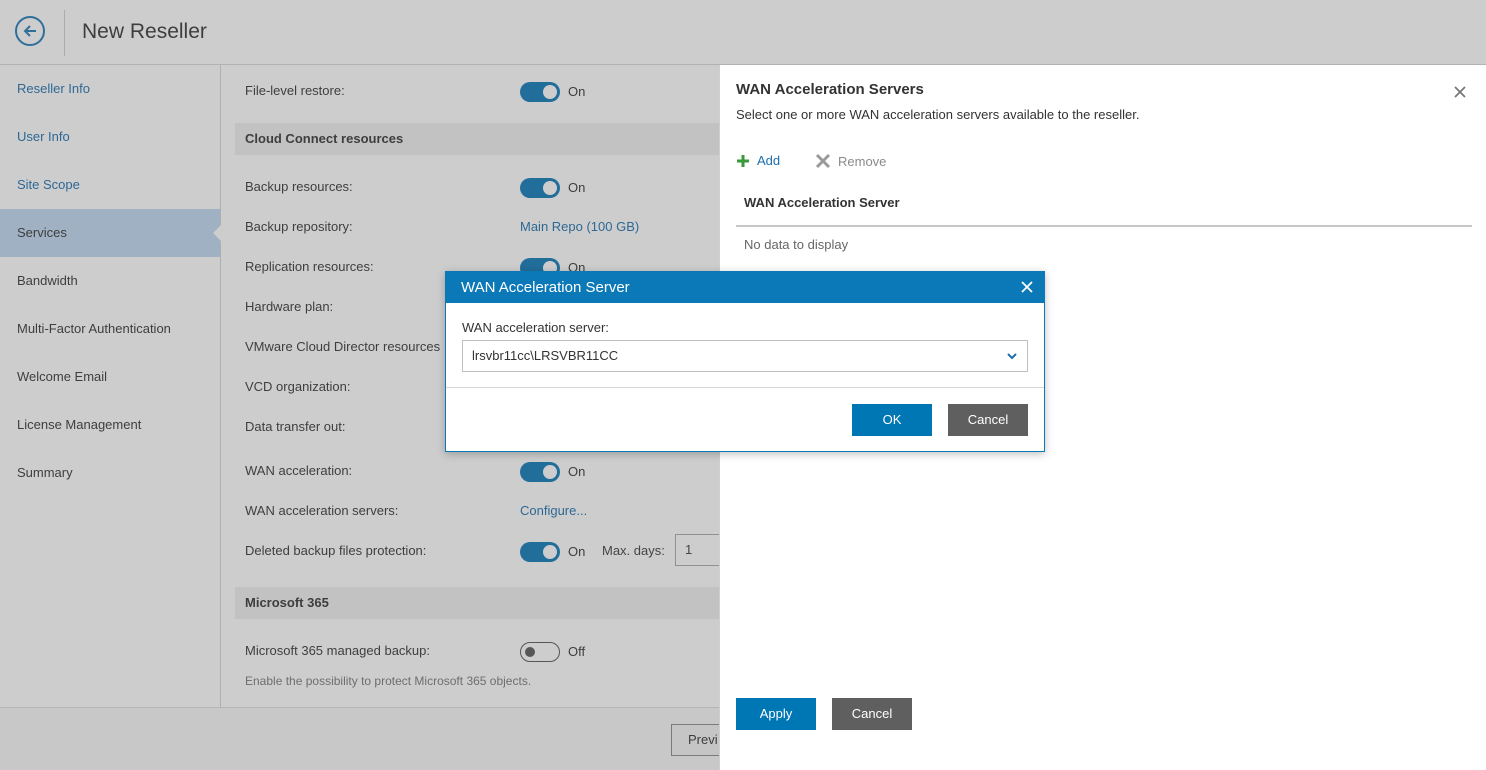 This screenshot has height=770, width=1486. What do you see at coordinates (872, 714) in the screenshot?
I see `panel-cancel-button: Cancel` at bounding box center [872, 714].